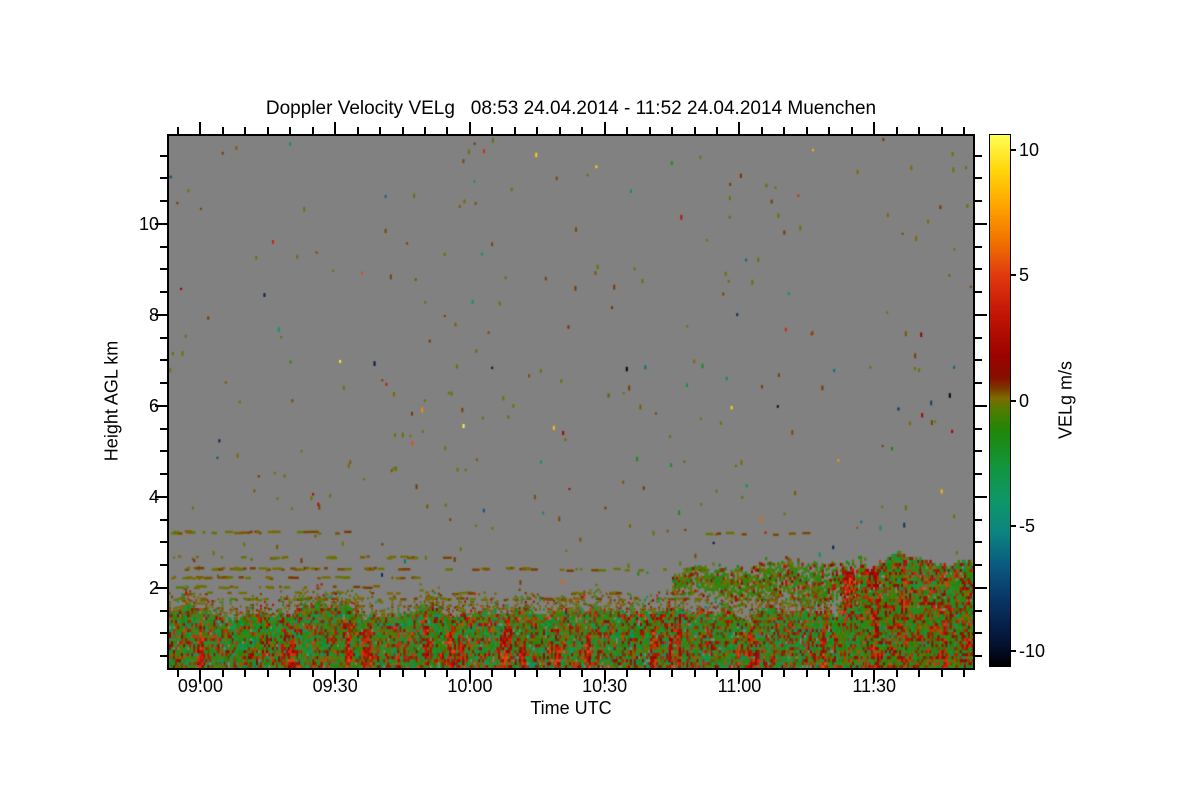  What do you see at coordinates (605, 686) in the screenshot?
I see `x-tick-label: 10:30` at bounding box center [605, 686].